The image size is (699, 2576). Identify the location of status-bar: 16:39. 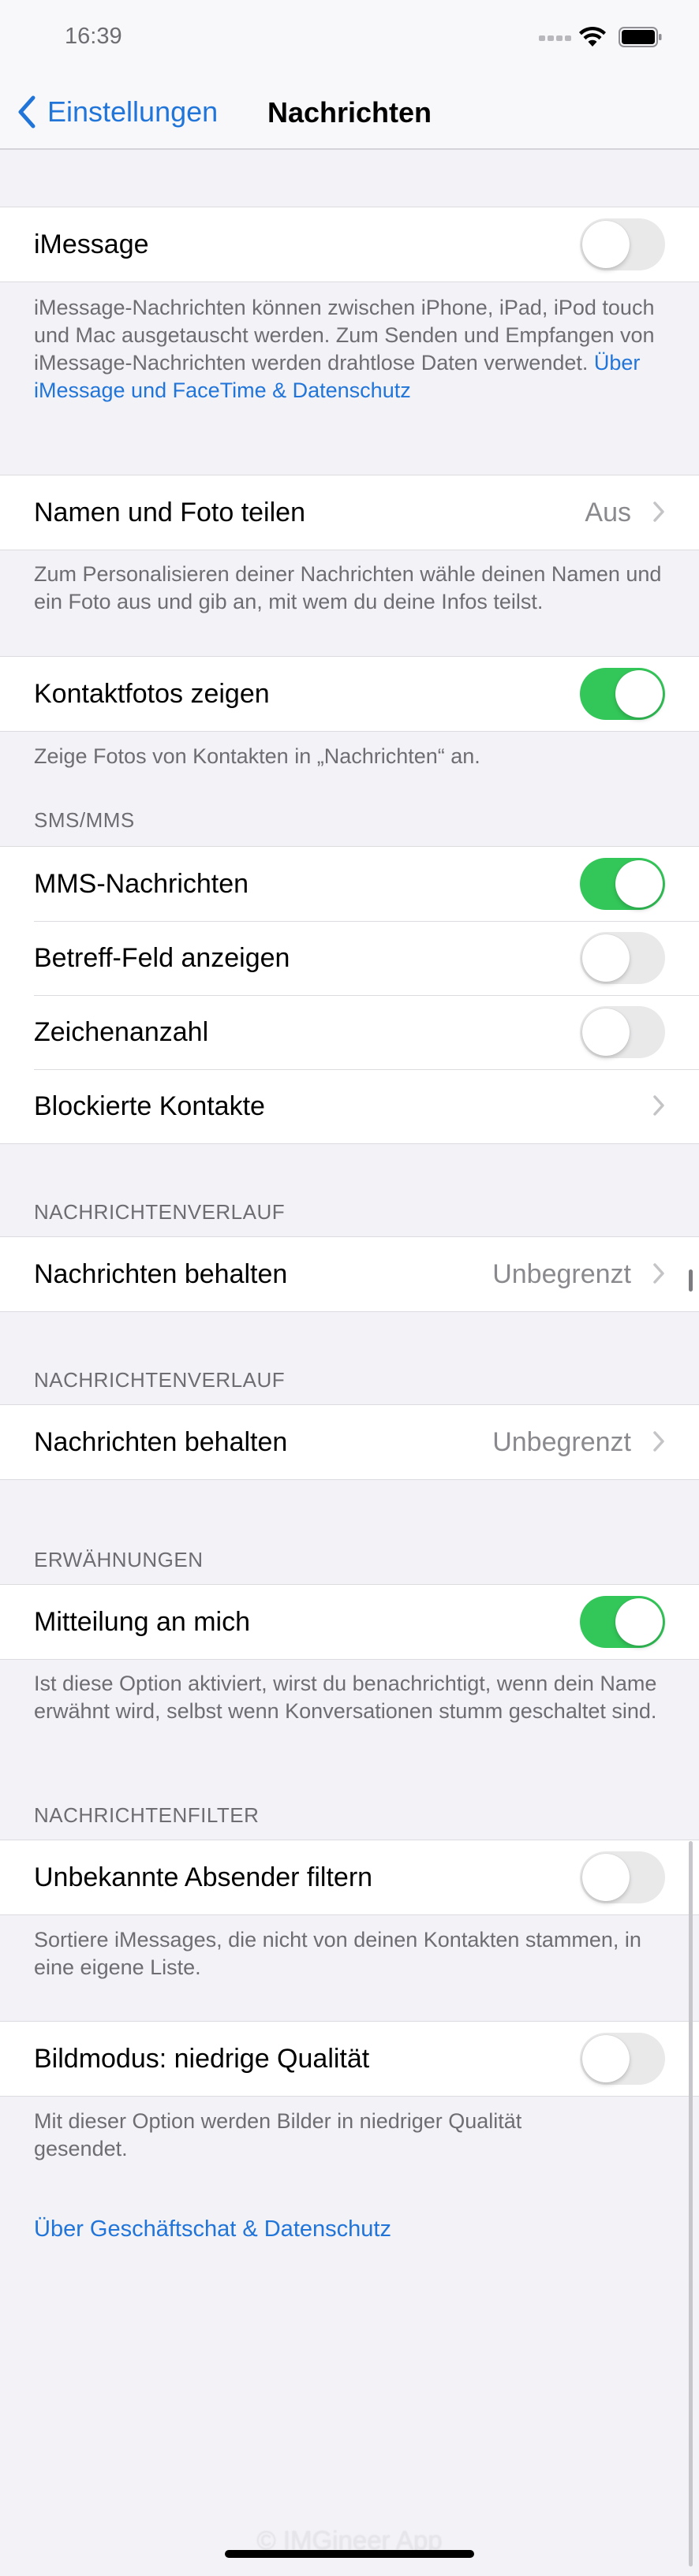
(349, 35).